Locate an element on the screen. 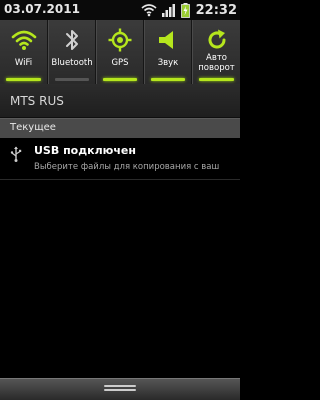 This screenshot has height=400, width=320. toggle-wifi: WiFi is located at coordinates (24, 52).